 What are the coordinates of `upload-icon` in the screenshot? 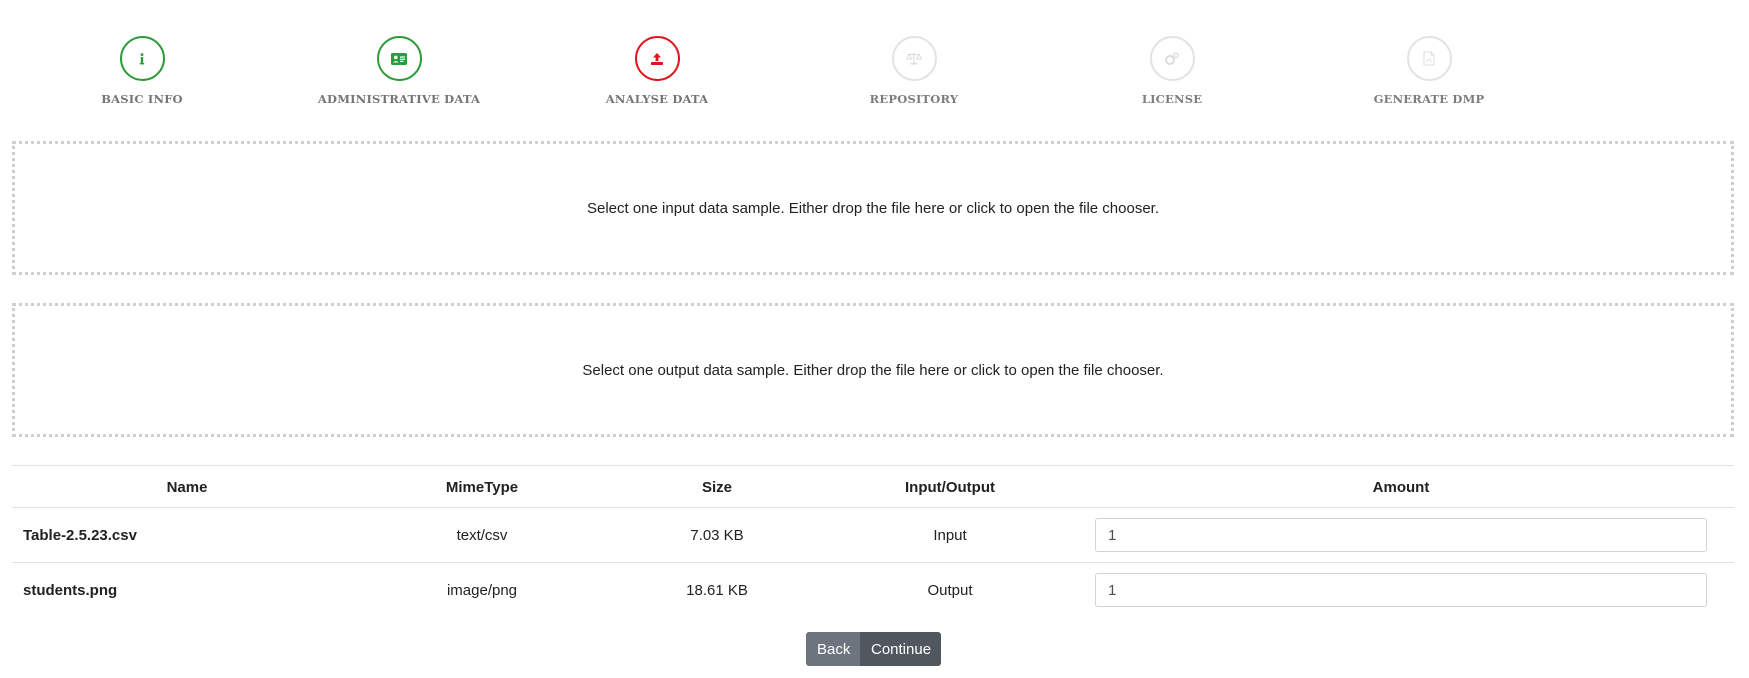 It's located at (657, 58).